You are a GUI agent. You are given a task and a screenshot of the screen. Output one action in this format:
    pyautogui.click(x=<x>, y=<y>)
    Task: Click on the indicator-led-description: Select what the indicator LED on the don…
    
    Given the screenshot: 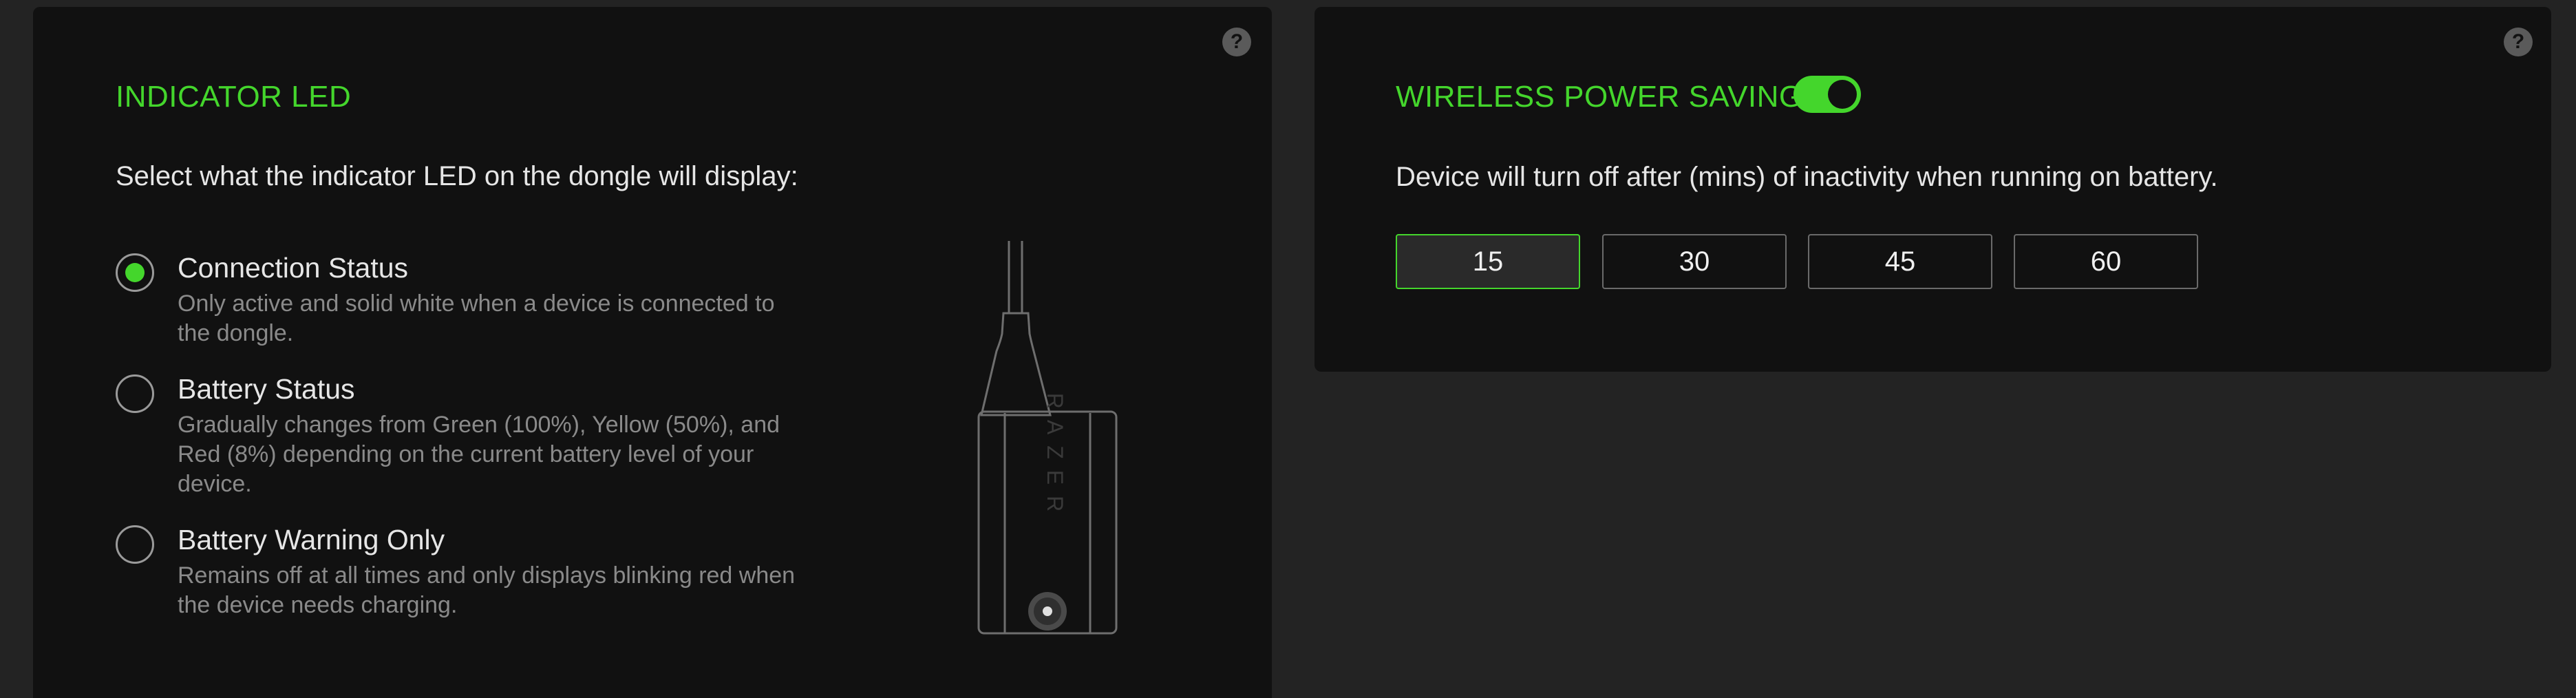 What is the action you would take?
    pyautogui.click(x=457, y=176)
    